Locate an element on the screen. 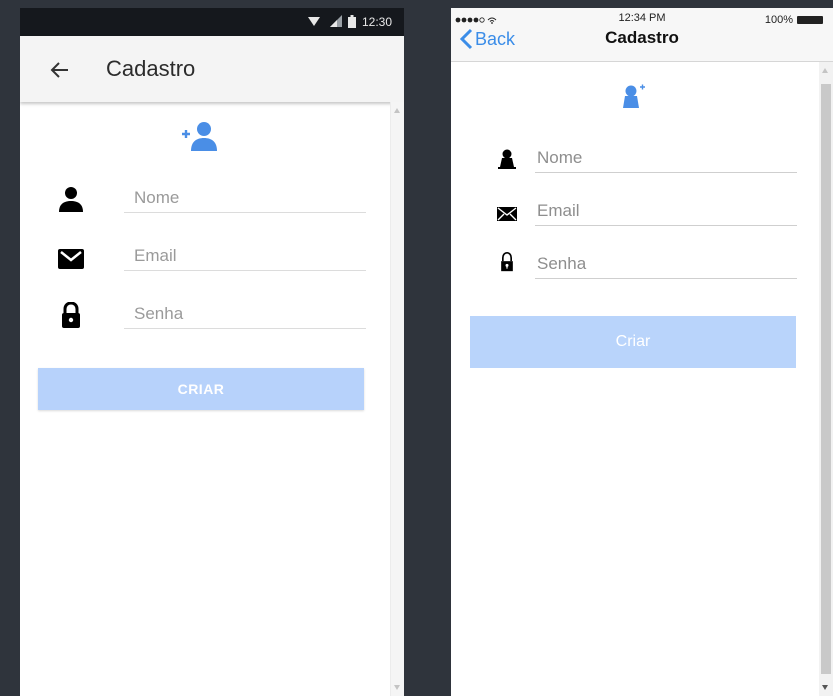  android-scrollbar is located at coordinates (397, 399).